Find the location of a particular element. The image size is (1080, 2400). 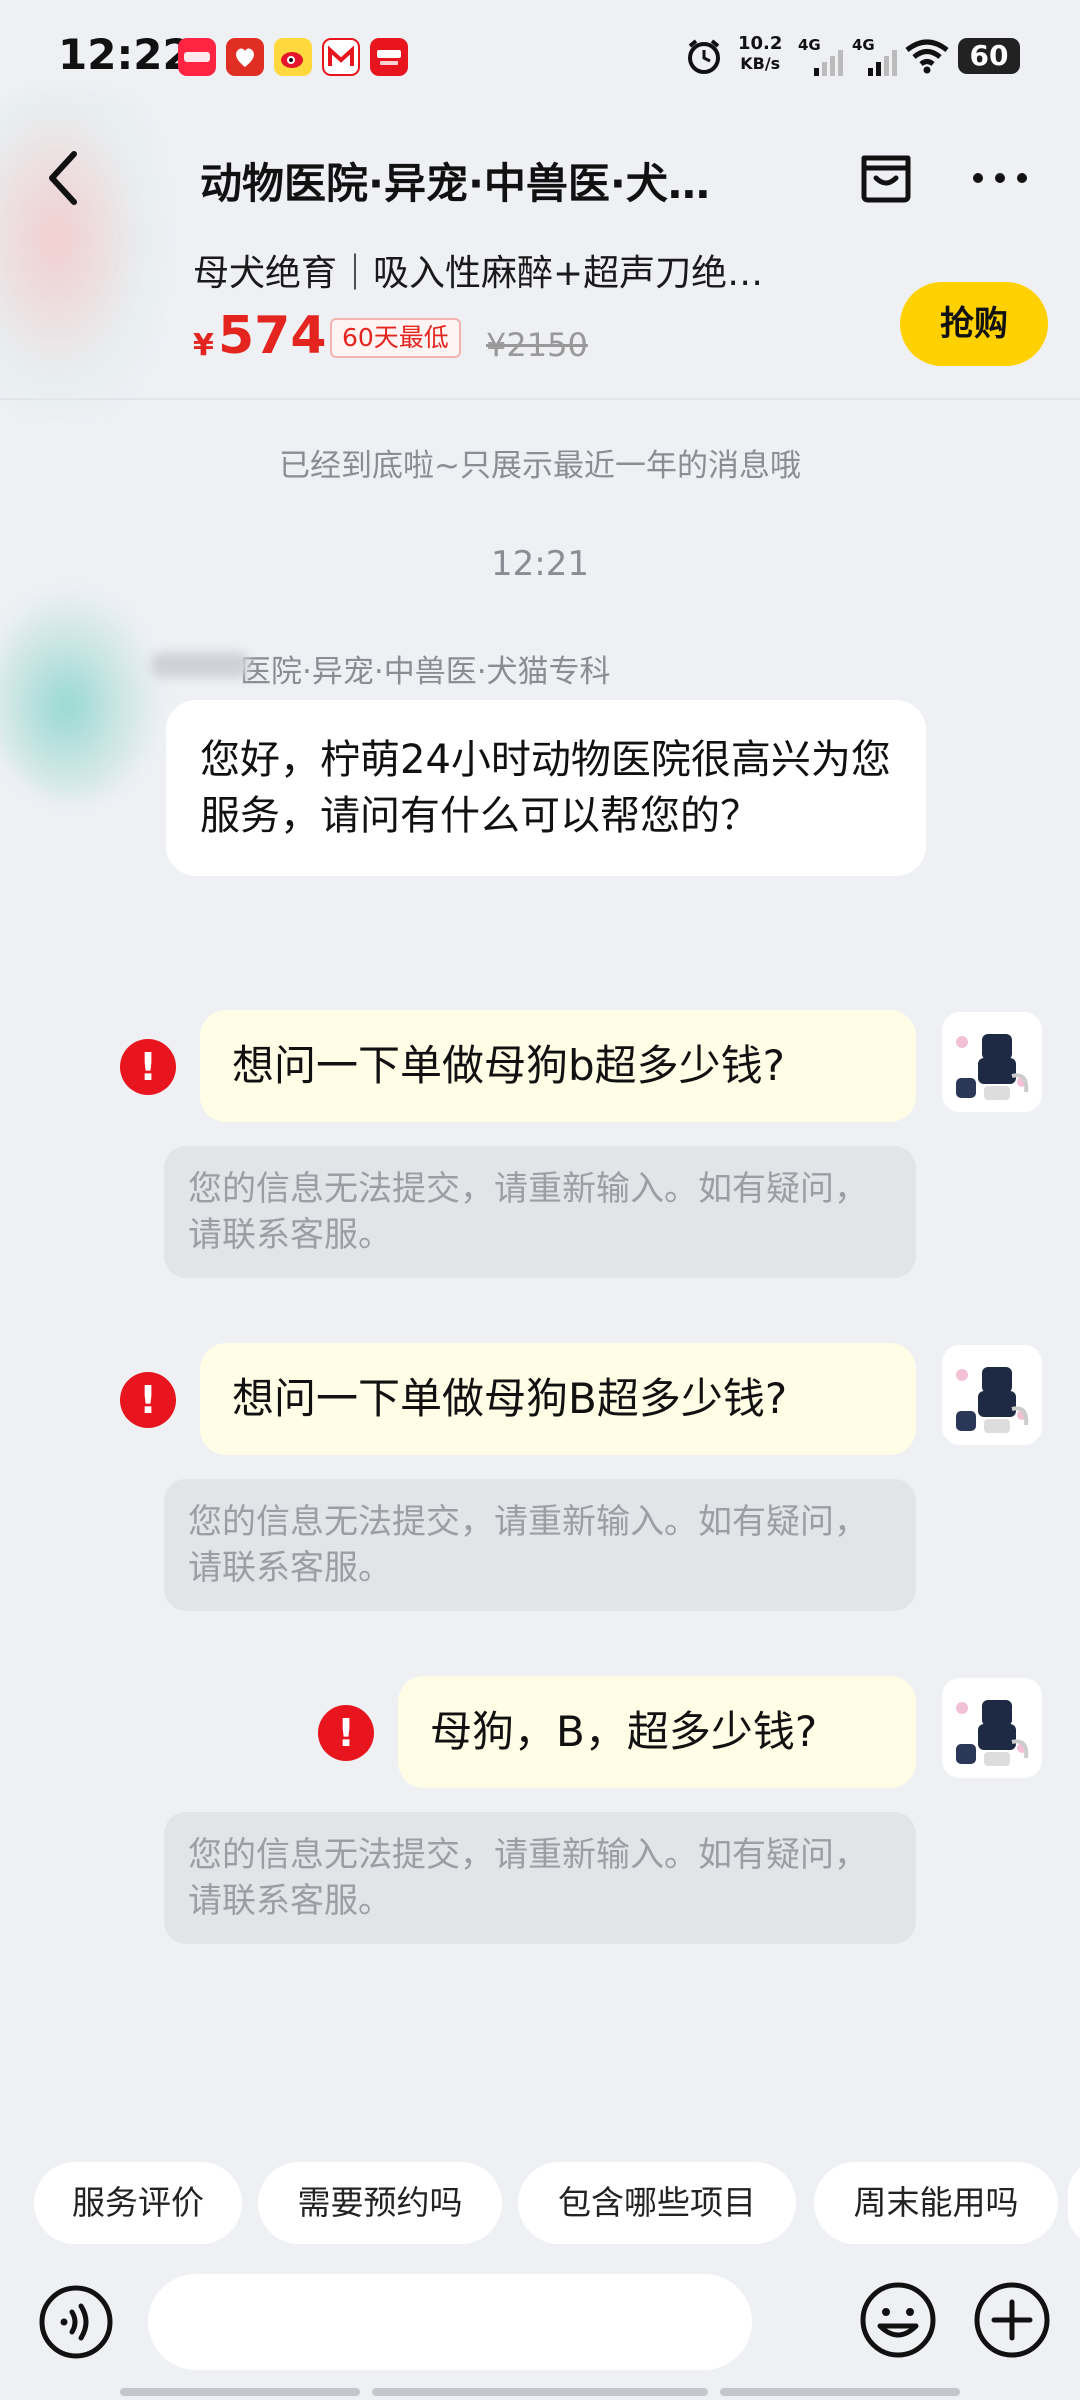

quick-reply-chip: 周末能用吗 is located at coordinates (936, 2203).